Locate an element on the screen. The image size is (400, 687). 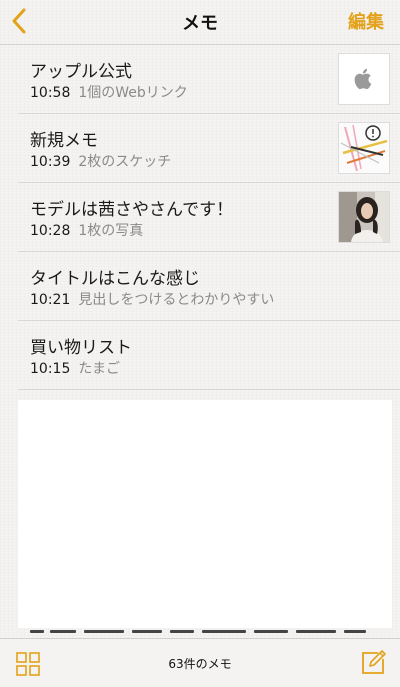
note-preview: 見出しをつけるとわかりやすい is located at coordinates (176, 300).